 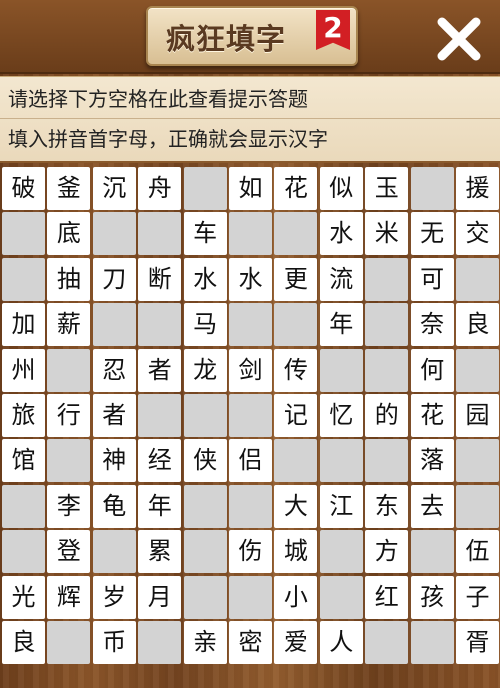 I want to click on grid-cell: 抽, so click(x=69, y=279).